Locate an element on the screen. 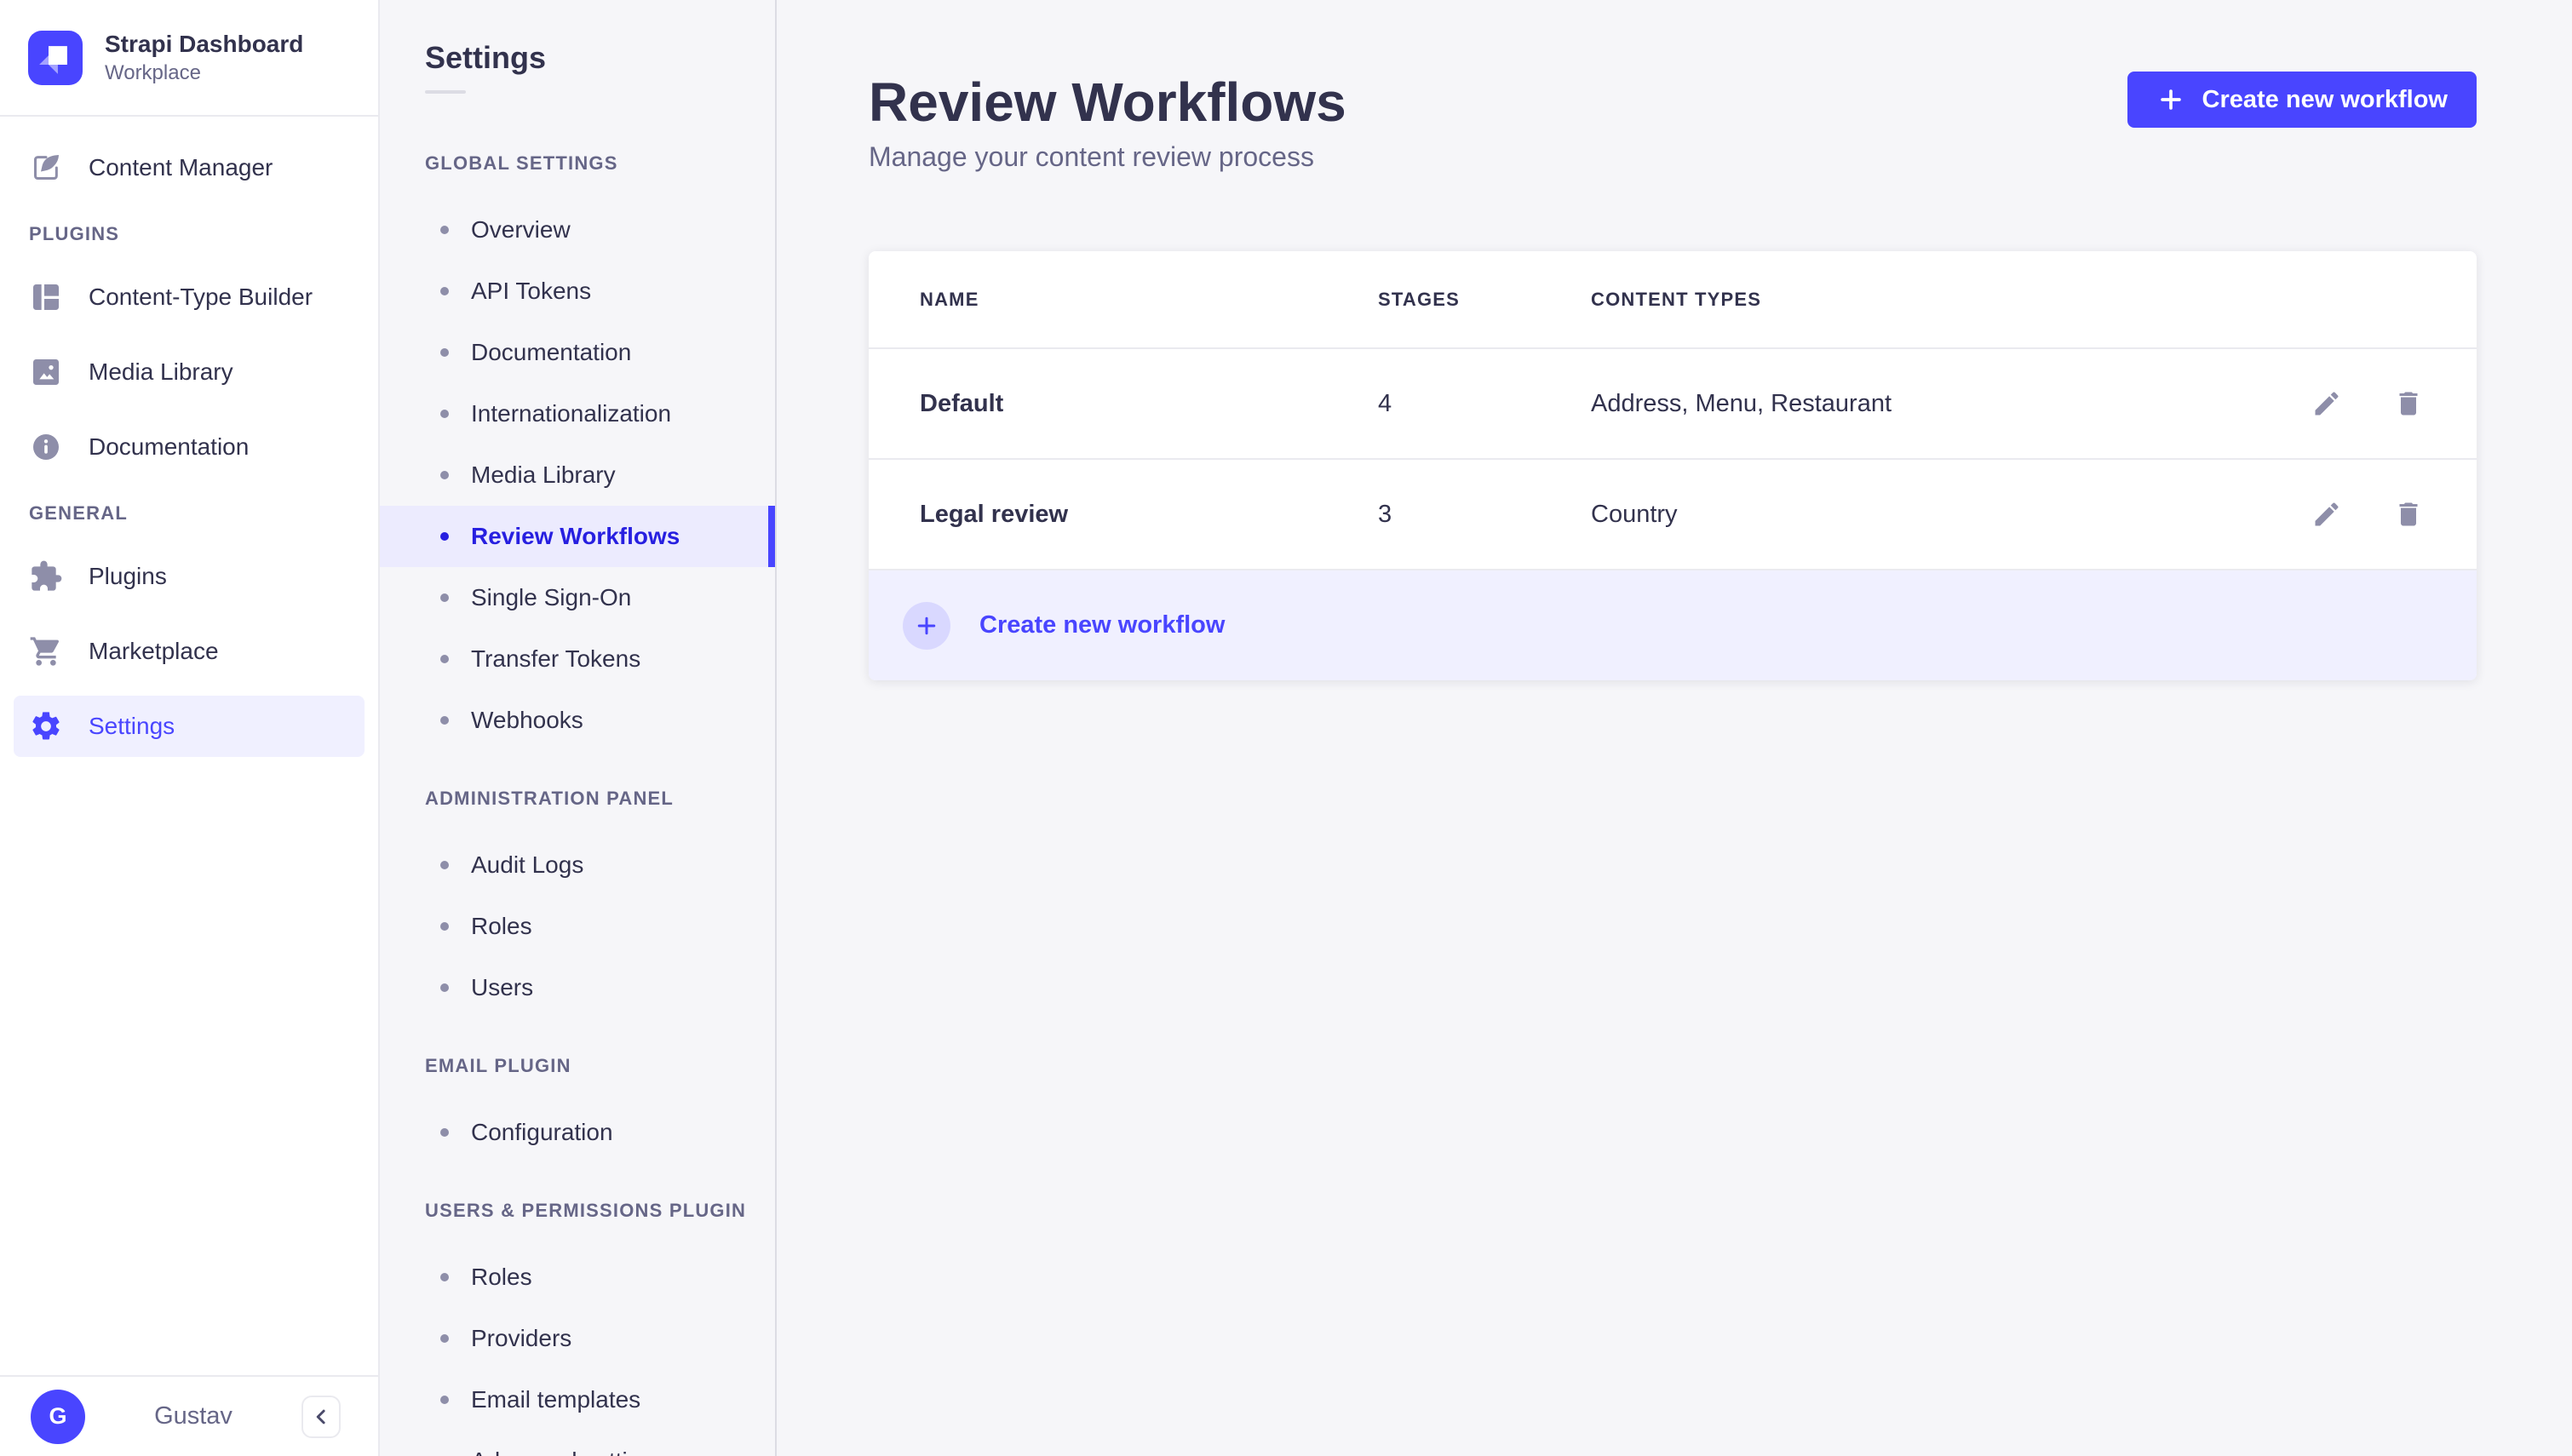 Image resolution: width=2572 pixels, height=1456 pixels. puzzle-icon is located at coordinates (46, 576).